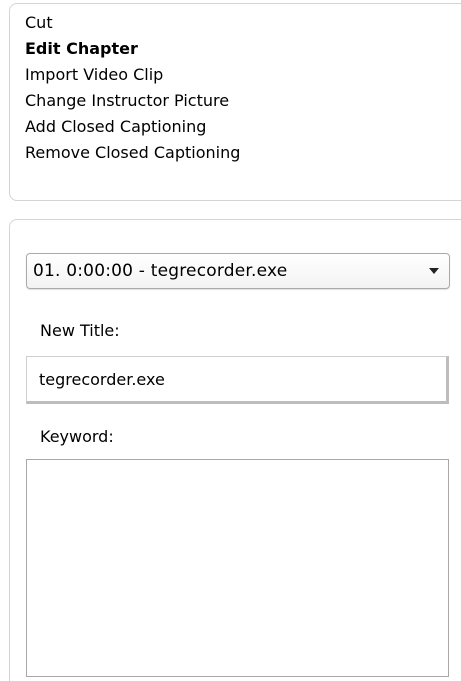  Describe the element at coordinates (434, 271) in the screenshot. I see `chevron-down-icon` at that location.